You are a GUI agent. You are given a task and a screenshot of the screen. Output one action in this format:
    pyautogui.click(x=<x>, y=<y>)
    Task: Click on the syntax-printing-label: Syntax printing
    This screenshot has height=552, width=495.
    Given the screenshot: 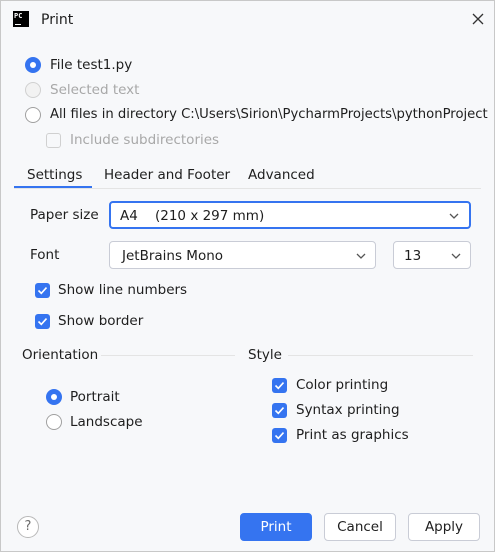 What is the action you would take?
    pyautogui.click(x=348, y=410)
    